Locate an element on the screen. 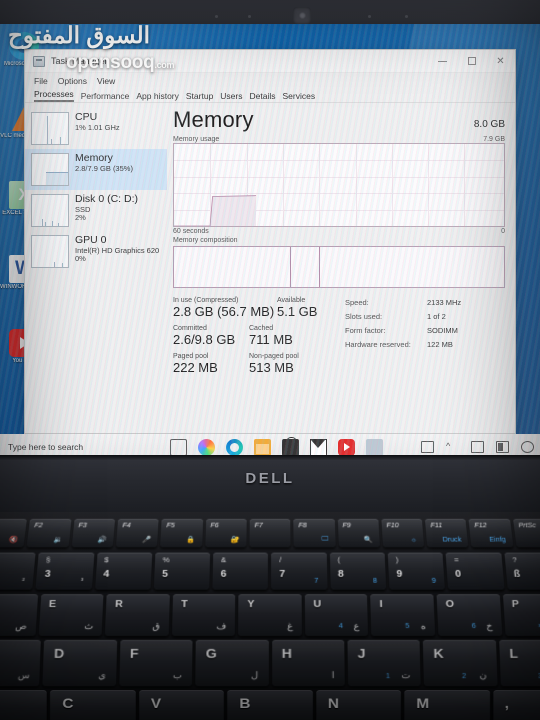 The image size is (540, 720). key-f11: F11 Druck is located at coordinates (447, 533).